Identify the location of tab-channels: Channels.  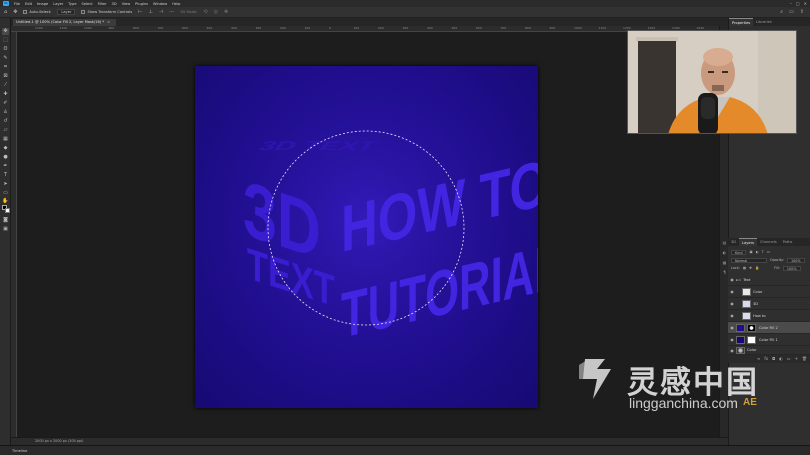
(768, 242).